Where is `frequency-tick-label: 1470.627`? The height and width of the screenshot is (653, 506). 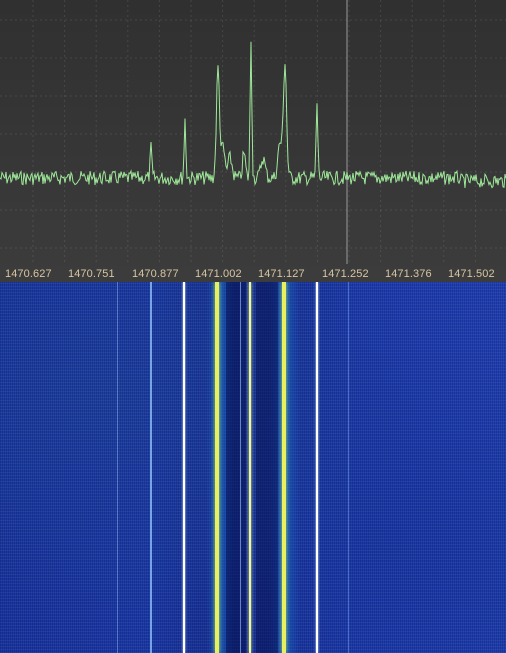
frequency-tick-label: 1470.627 is located at coordinates (28, 274).